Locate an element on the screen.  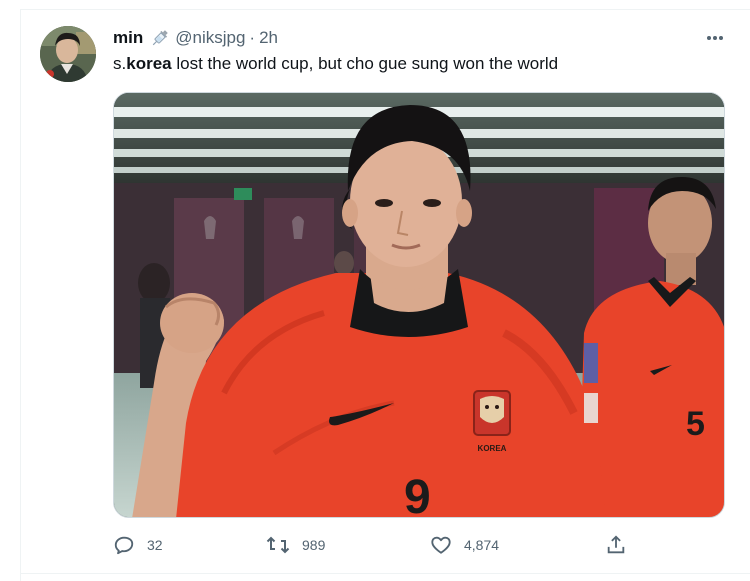
avatar is located at coordinates (68, 54).